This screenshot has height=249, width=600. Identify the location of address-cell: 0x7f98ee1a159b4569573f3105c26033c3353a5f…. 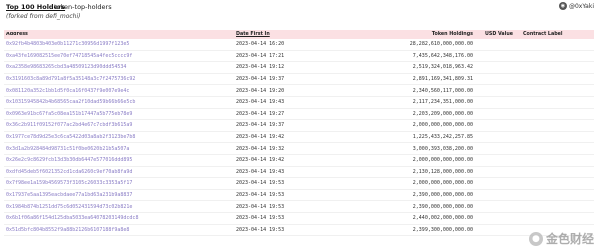
(120, 183).